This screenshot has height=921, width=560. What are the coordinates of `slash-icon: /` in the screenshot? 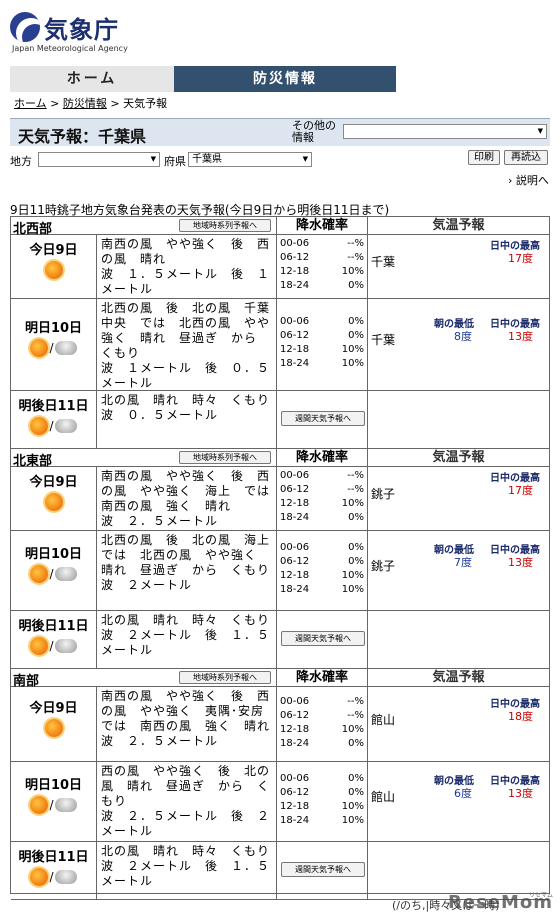 It's located at (51, 574).